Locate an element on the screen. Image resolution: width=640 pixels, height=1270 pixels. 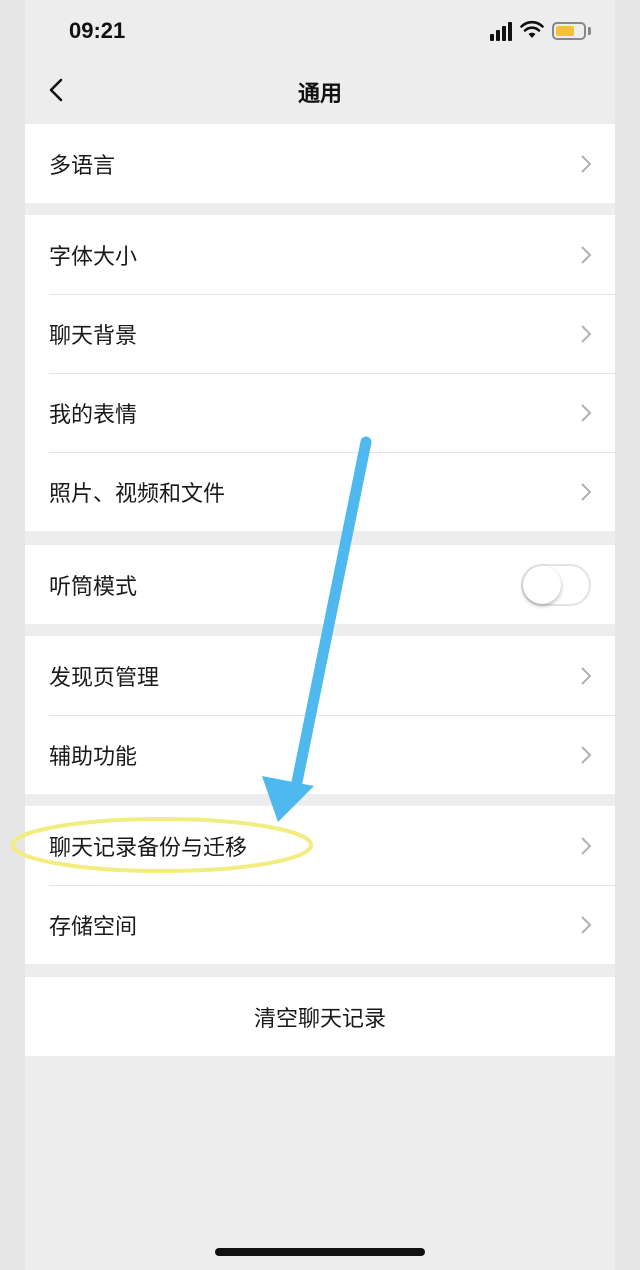
earpiece-mode-toggle is located at coordinates (556, 584).